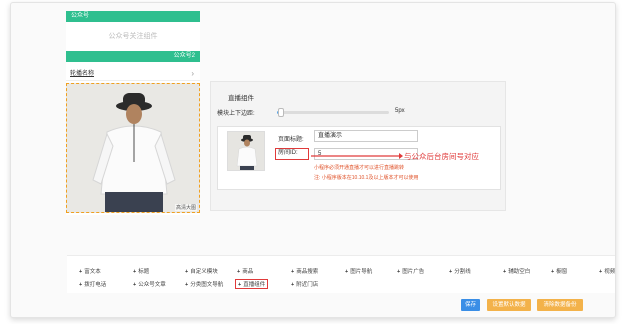 This screenshot has width=626, height=324. What do you see at coordinates (304, 284) in the screenshot?
I see `tool-nearby-stores: + 附近门店` at bounding box center [304, 284].